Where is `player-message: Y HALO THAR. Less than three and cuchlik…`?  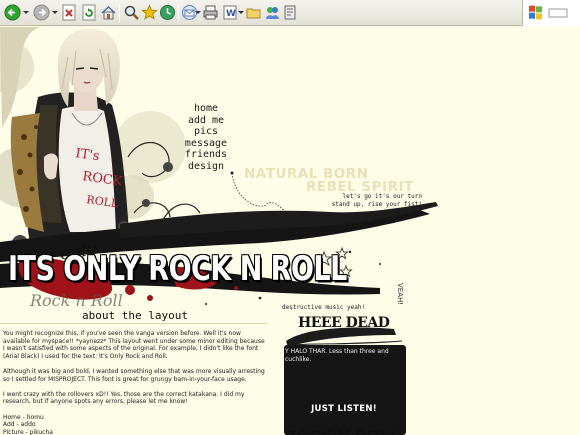 player-message: Y HALO THAR. Less than three and cuchlik… is located at coordinates (337, 355).